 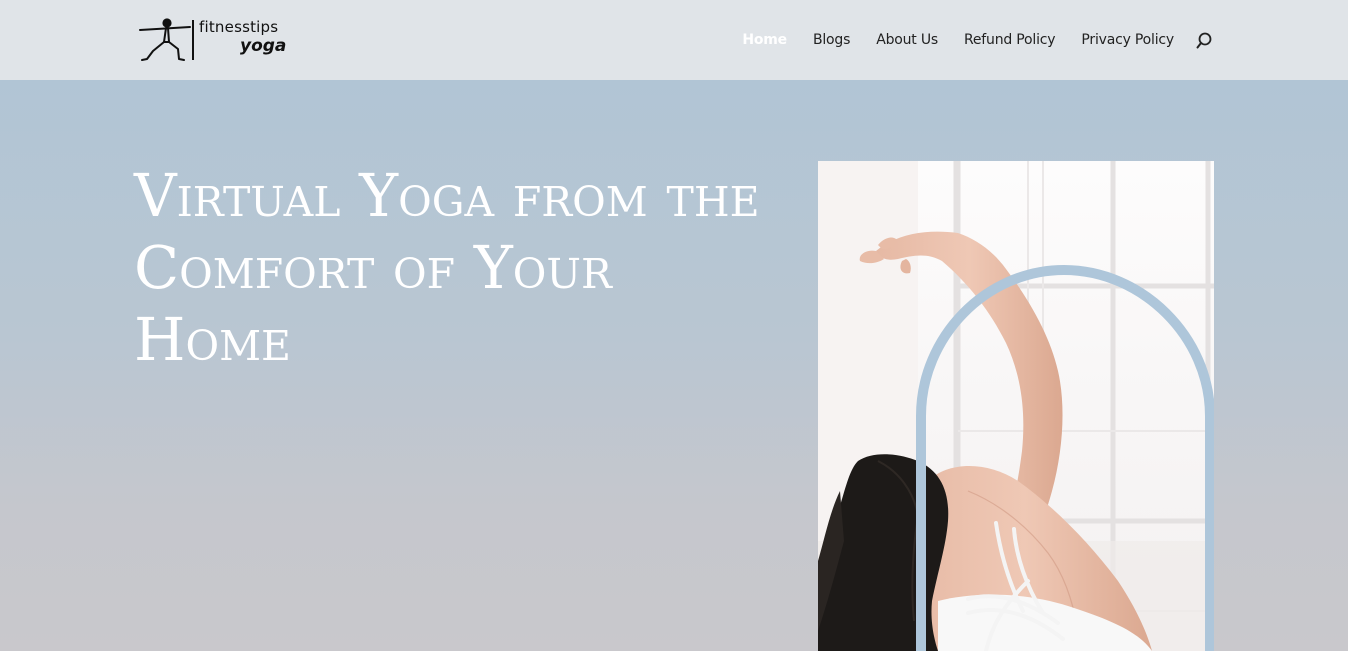 I want to click on site-logo: fitnesstips yoga, so click(x=213, y=40).